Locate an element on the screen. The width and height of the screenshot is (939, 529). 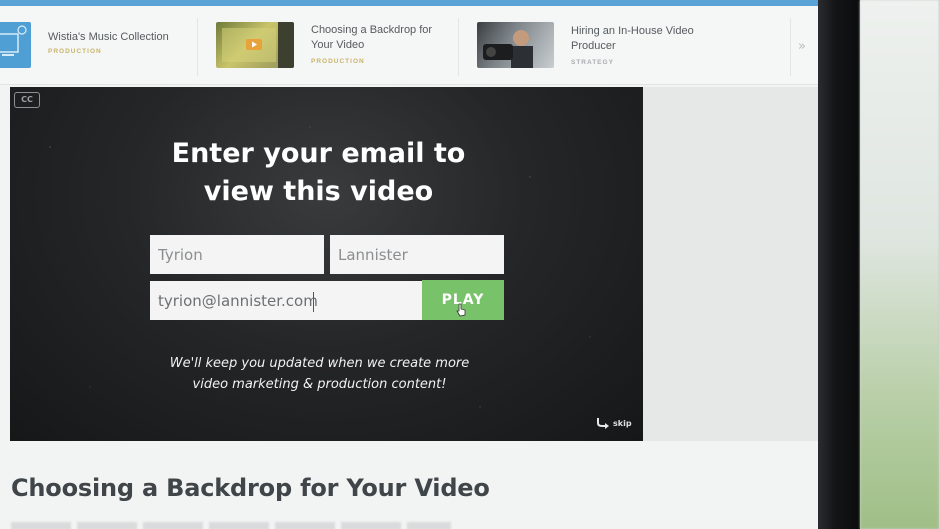
note-line: video marketing & production content! is located at coordinates (319, 384).